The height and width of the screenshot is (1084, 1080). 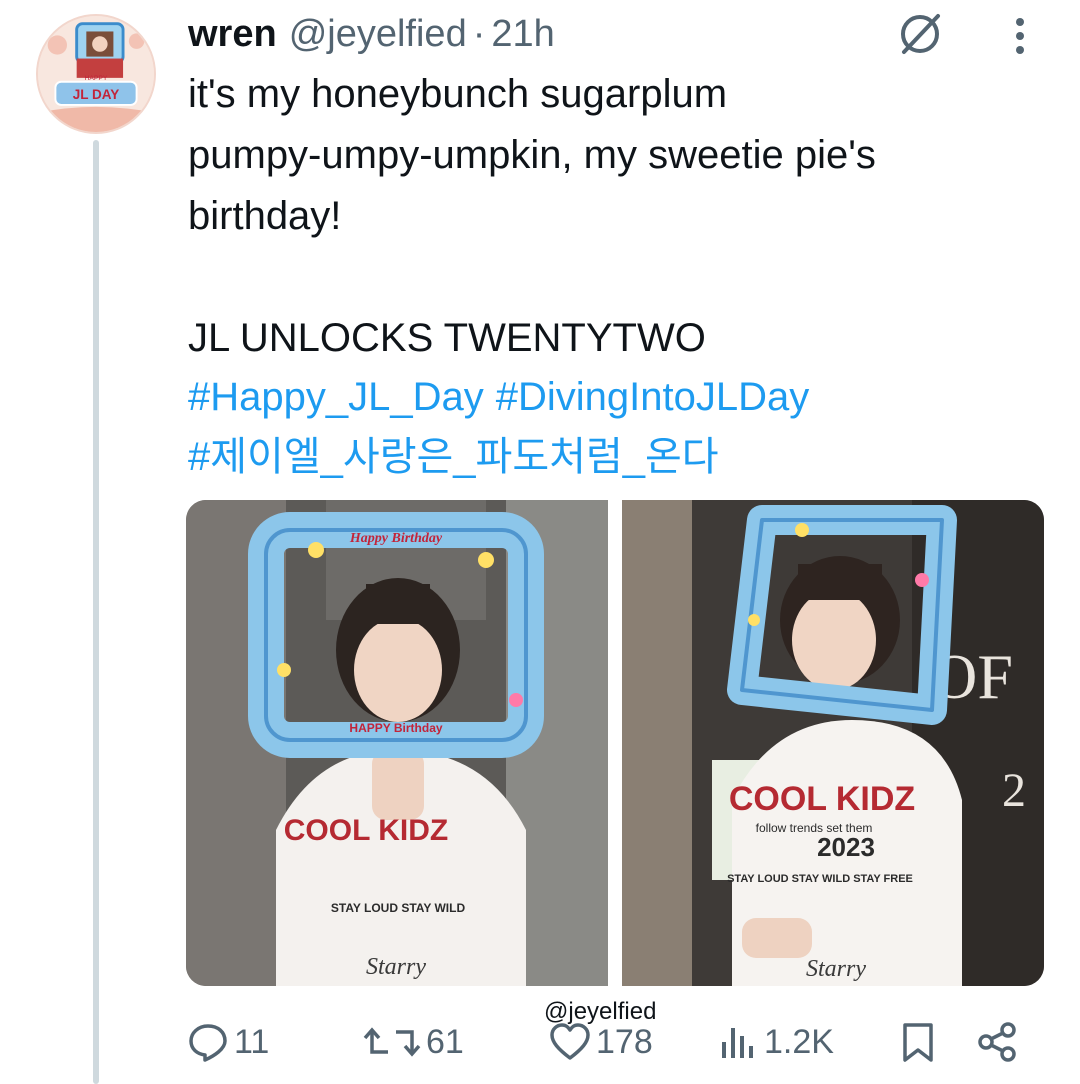 I want to click on retweet-button: 61, so click(x=413, y=1042).